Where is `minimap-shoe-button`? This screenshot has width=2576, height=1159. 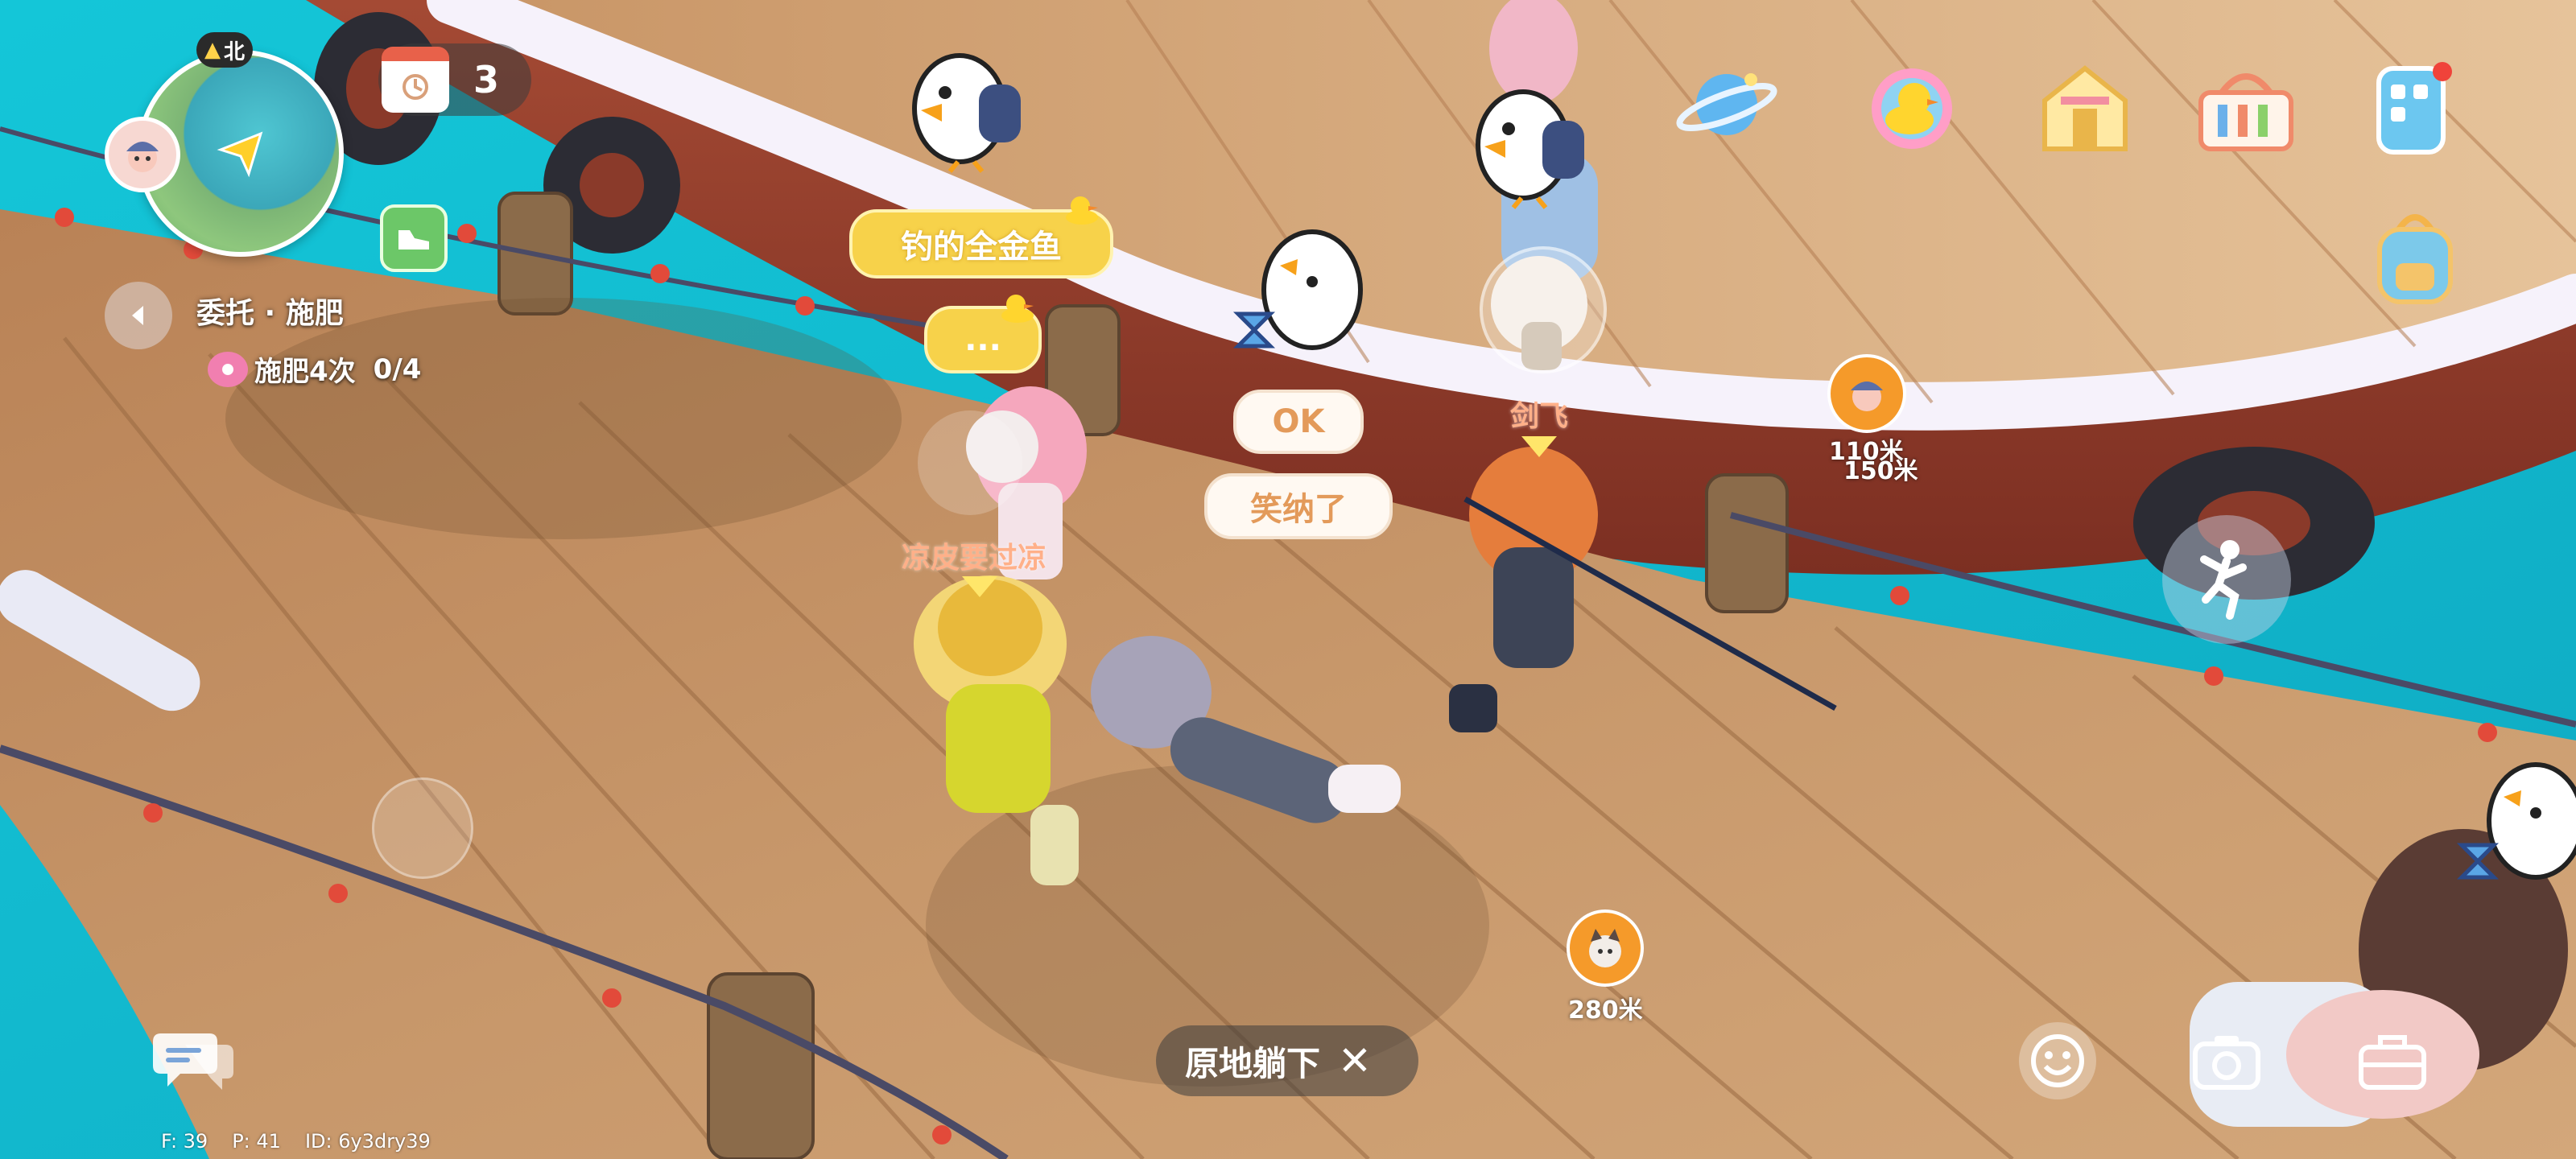 minimap-shoe-button is located at coordinates (414, 238).